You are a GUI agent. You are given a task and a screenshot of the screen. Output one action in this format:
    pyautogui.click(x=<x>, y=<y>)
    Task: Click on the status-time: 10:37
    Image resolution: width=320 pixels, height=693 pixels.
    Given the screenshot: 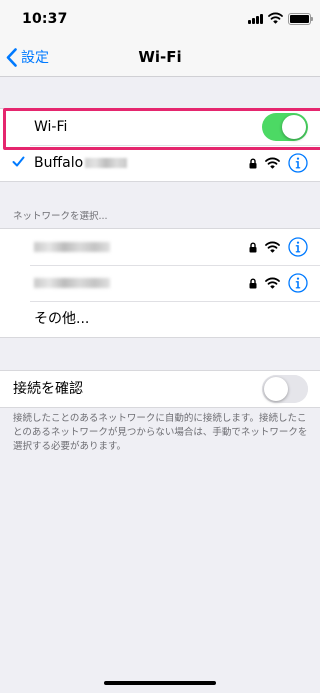 What is the action you would take?
    pyautogui.click(x=45, y=19)
    